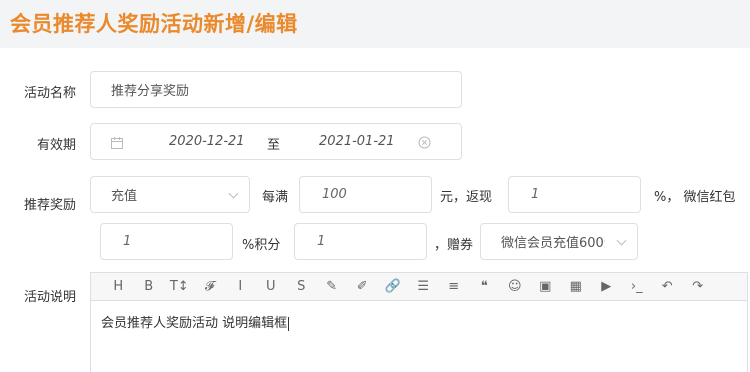  Describe the element at coordinates (424, 142) in the screenshot. I see `clear-icon` at that location.